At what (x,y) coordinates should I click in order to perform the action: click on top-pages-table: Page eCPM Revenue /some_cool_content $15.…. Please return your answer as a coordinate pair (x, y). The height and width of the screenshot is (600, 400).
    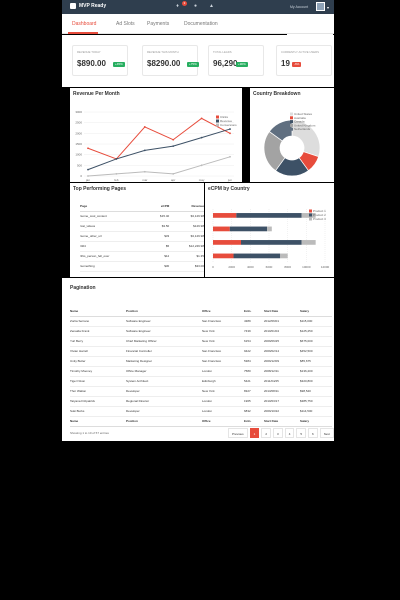
    Looking at the image, I should click on (142, 236).